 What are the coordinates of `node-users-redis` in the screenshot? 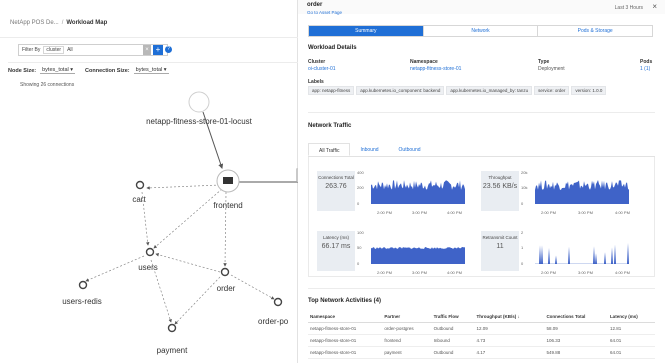 It's located at (83, 285).